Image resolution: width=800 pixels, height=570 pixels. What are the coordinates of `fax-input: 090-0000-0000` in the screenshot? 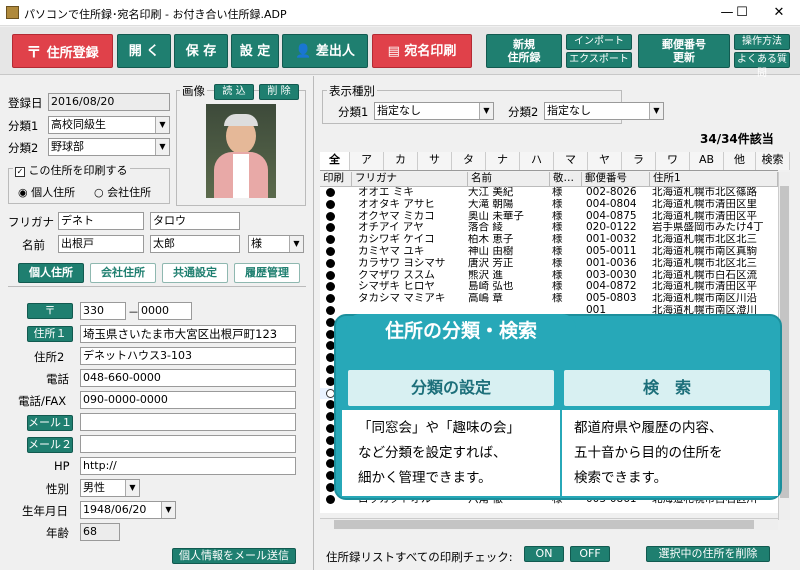 It's located at (188, 400).